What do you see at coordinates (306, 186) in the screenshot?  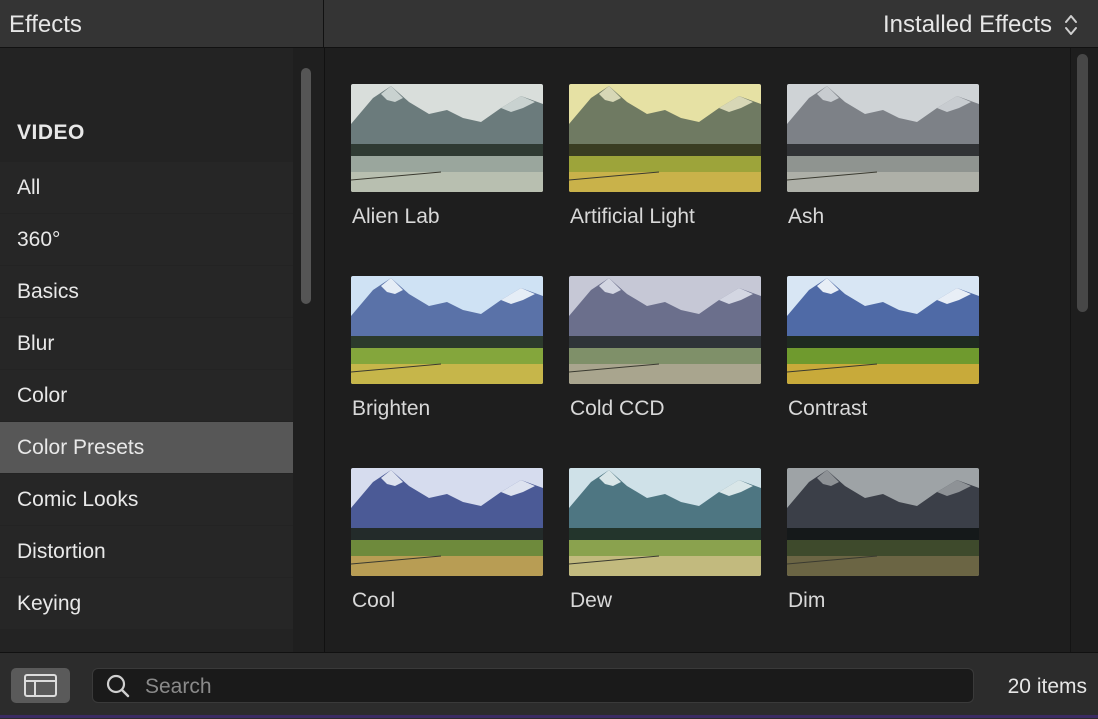 I see `sidebar-scroll-thumb` at bounding box center [306, 186].